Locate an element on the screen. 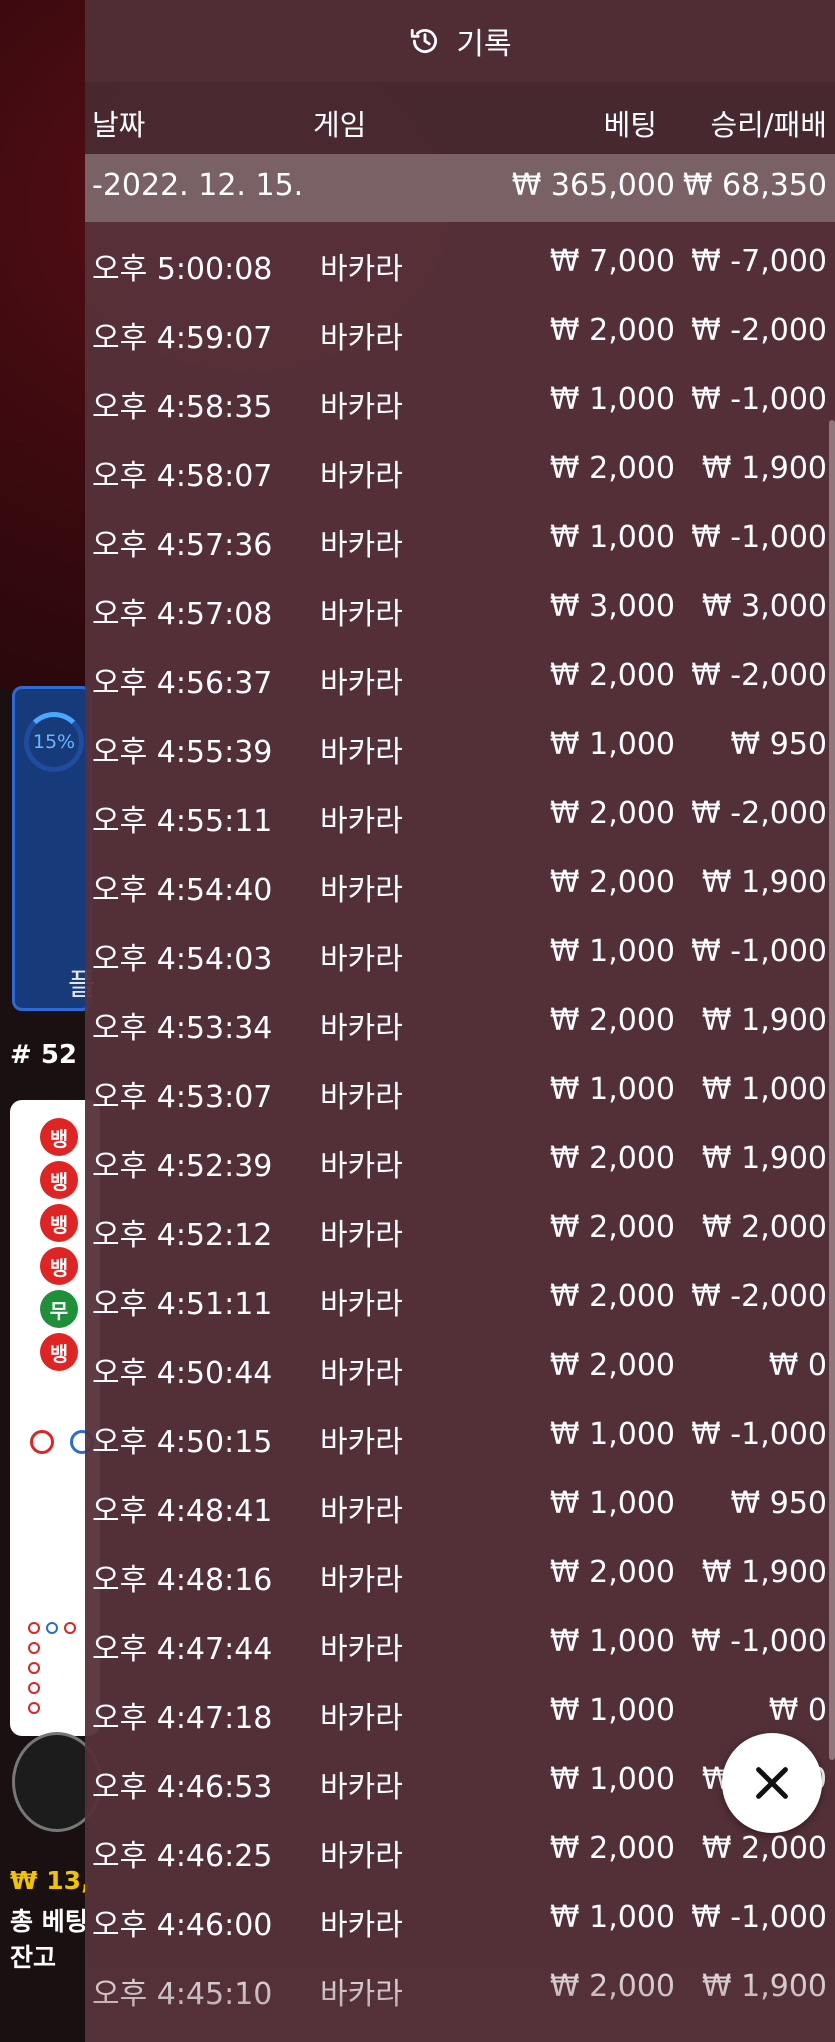 The image size is (835, 2042). balance-label: 잔고 is located at coordinates (33, 1957).